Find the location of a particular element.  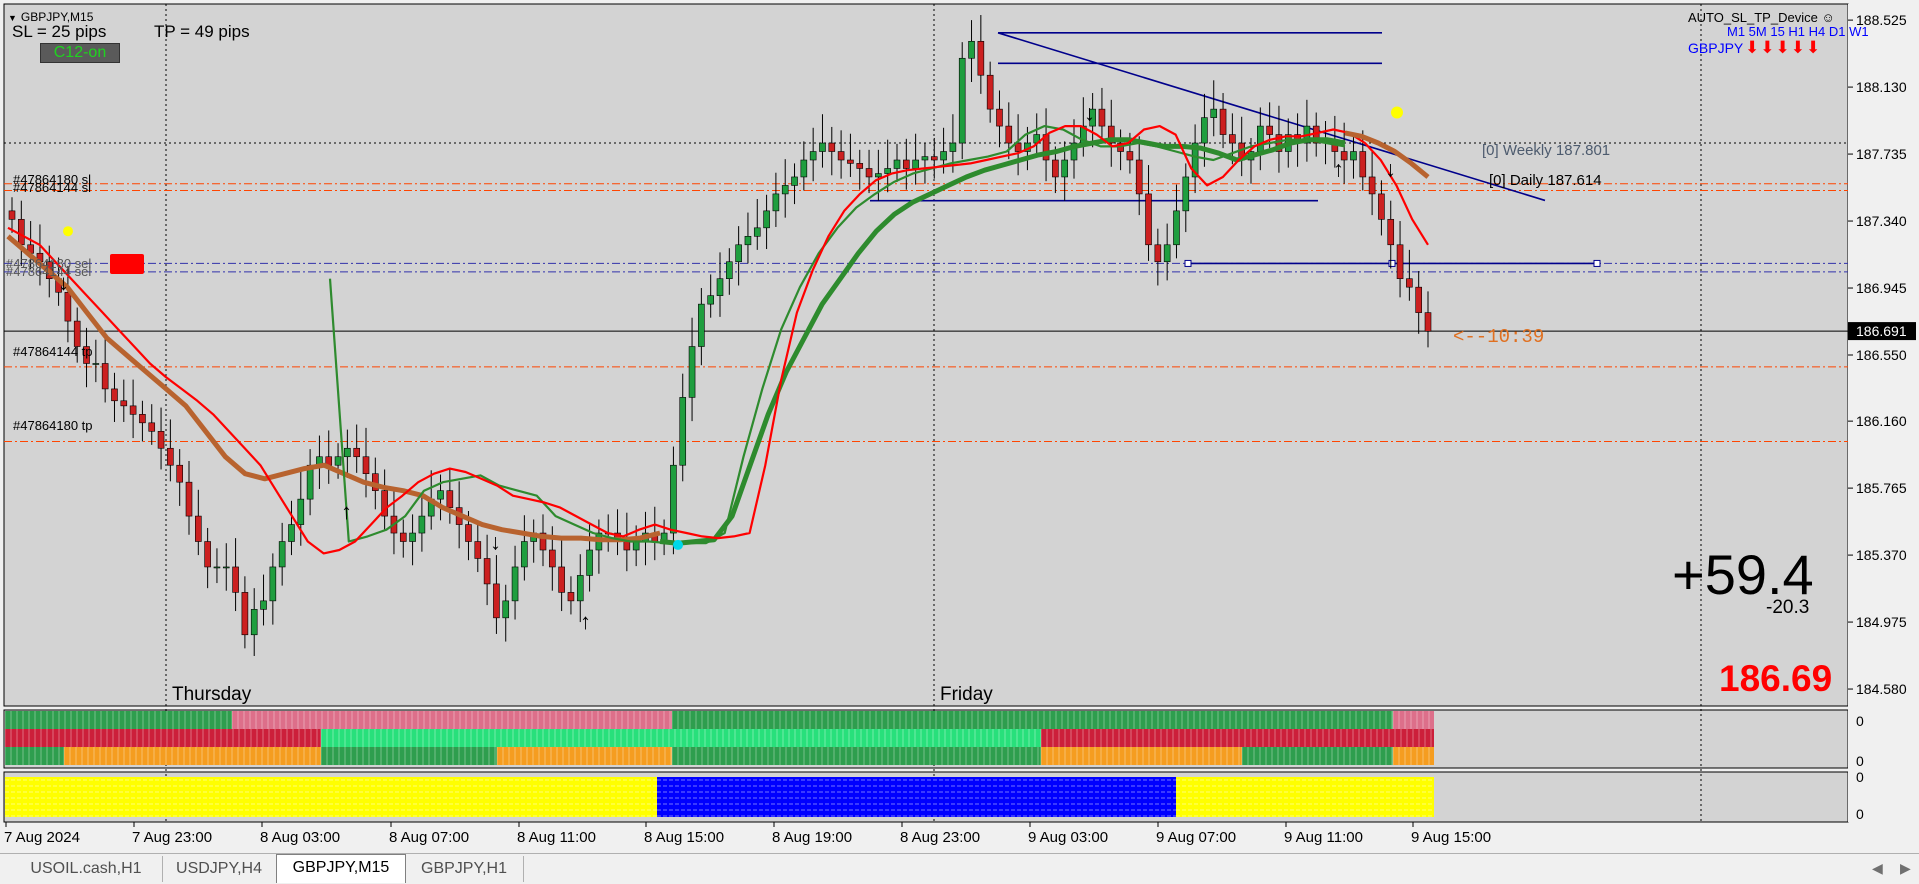

y-tick-label: 184.580 is located at coordinates (1881, 689).